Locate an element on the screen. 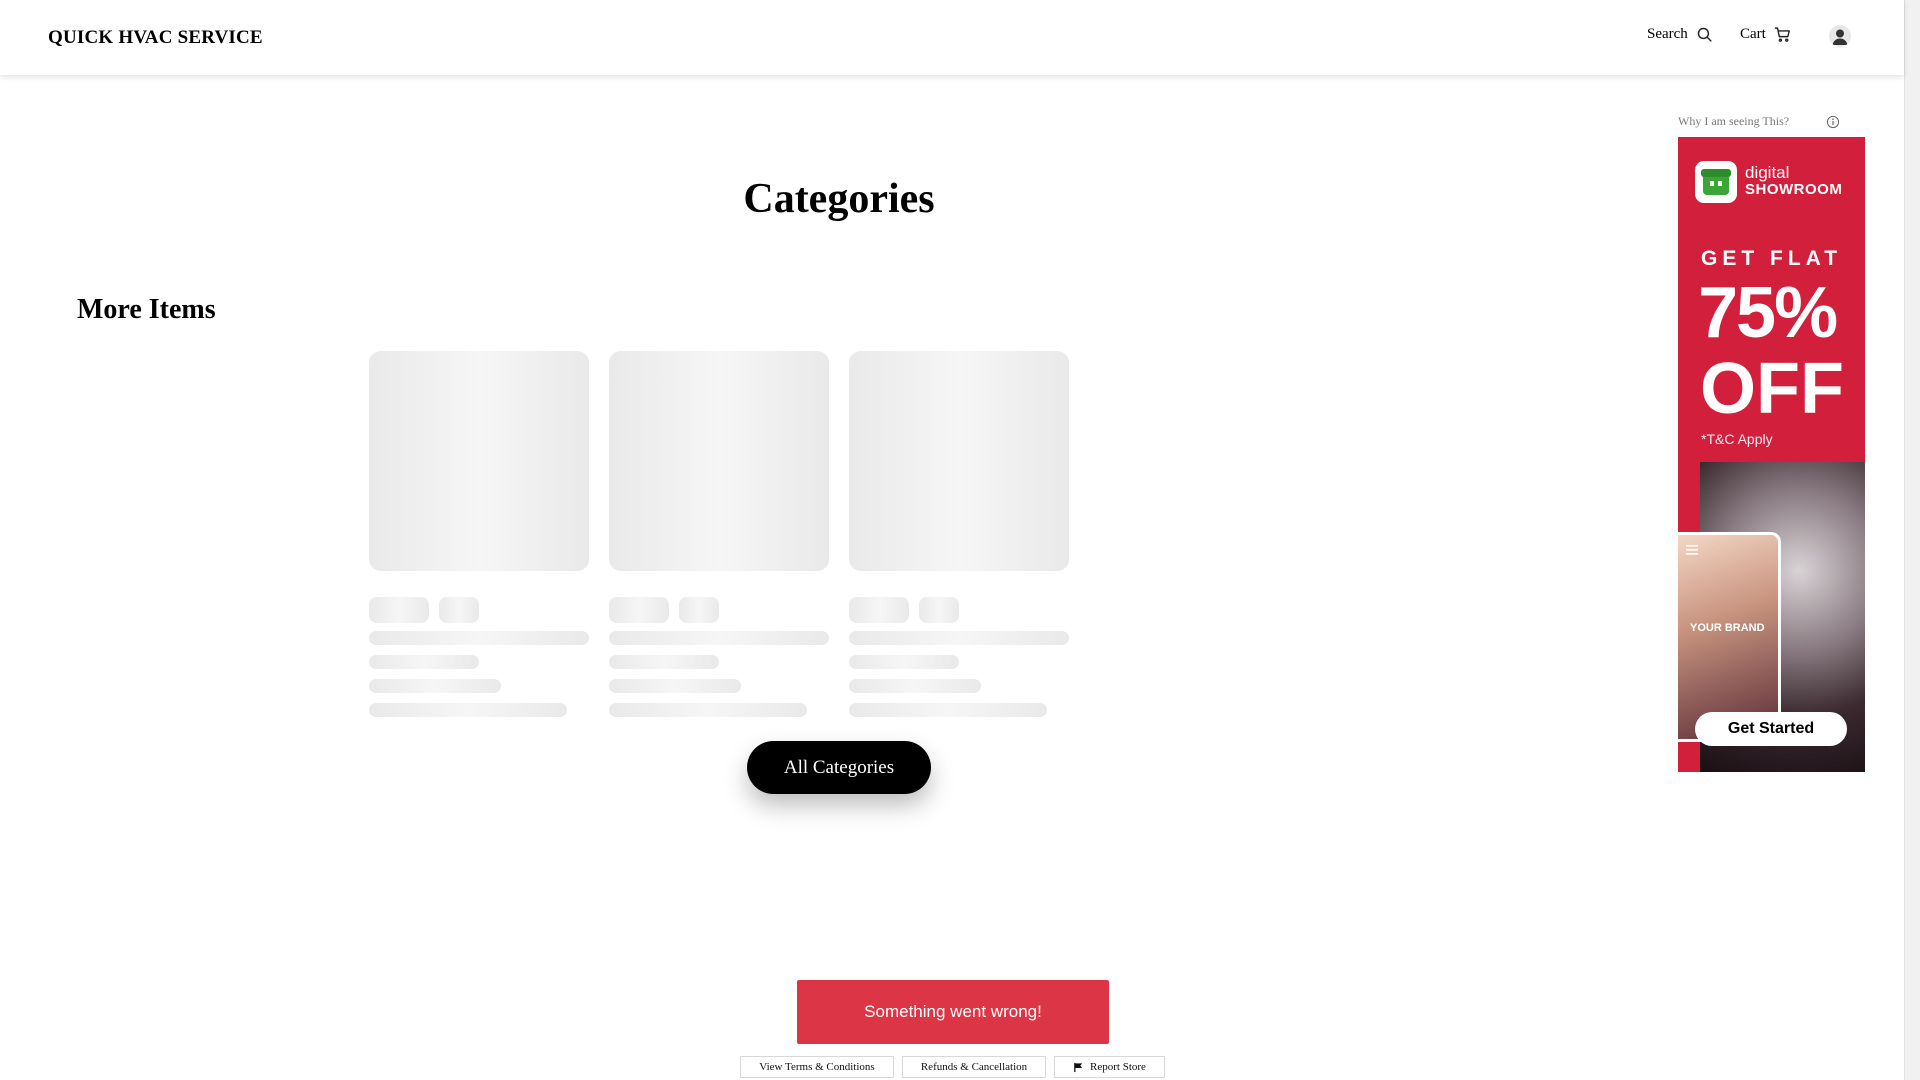 This screenshot has height=1080, width=1920. ad-logo-text: SHOWROOM is located at coordinates (1794, 189).